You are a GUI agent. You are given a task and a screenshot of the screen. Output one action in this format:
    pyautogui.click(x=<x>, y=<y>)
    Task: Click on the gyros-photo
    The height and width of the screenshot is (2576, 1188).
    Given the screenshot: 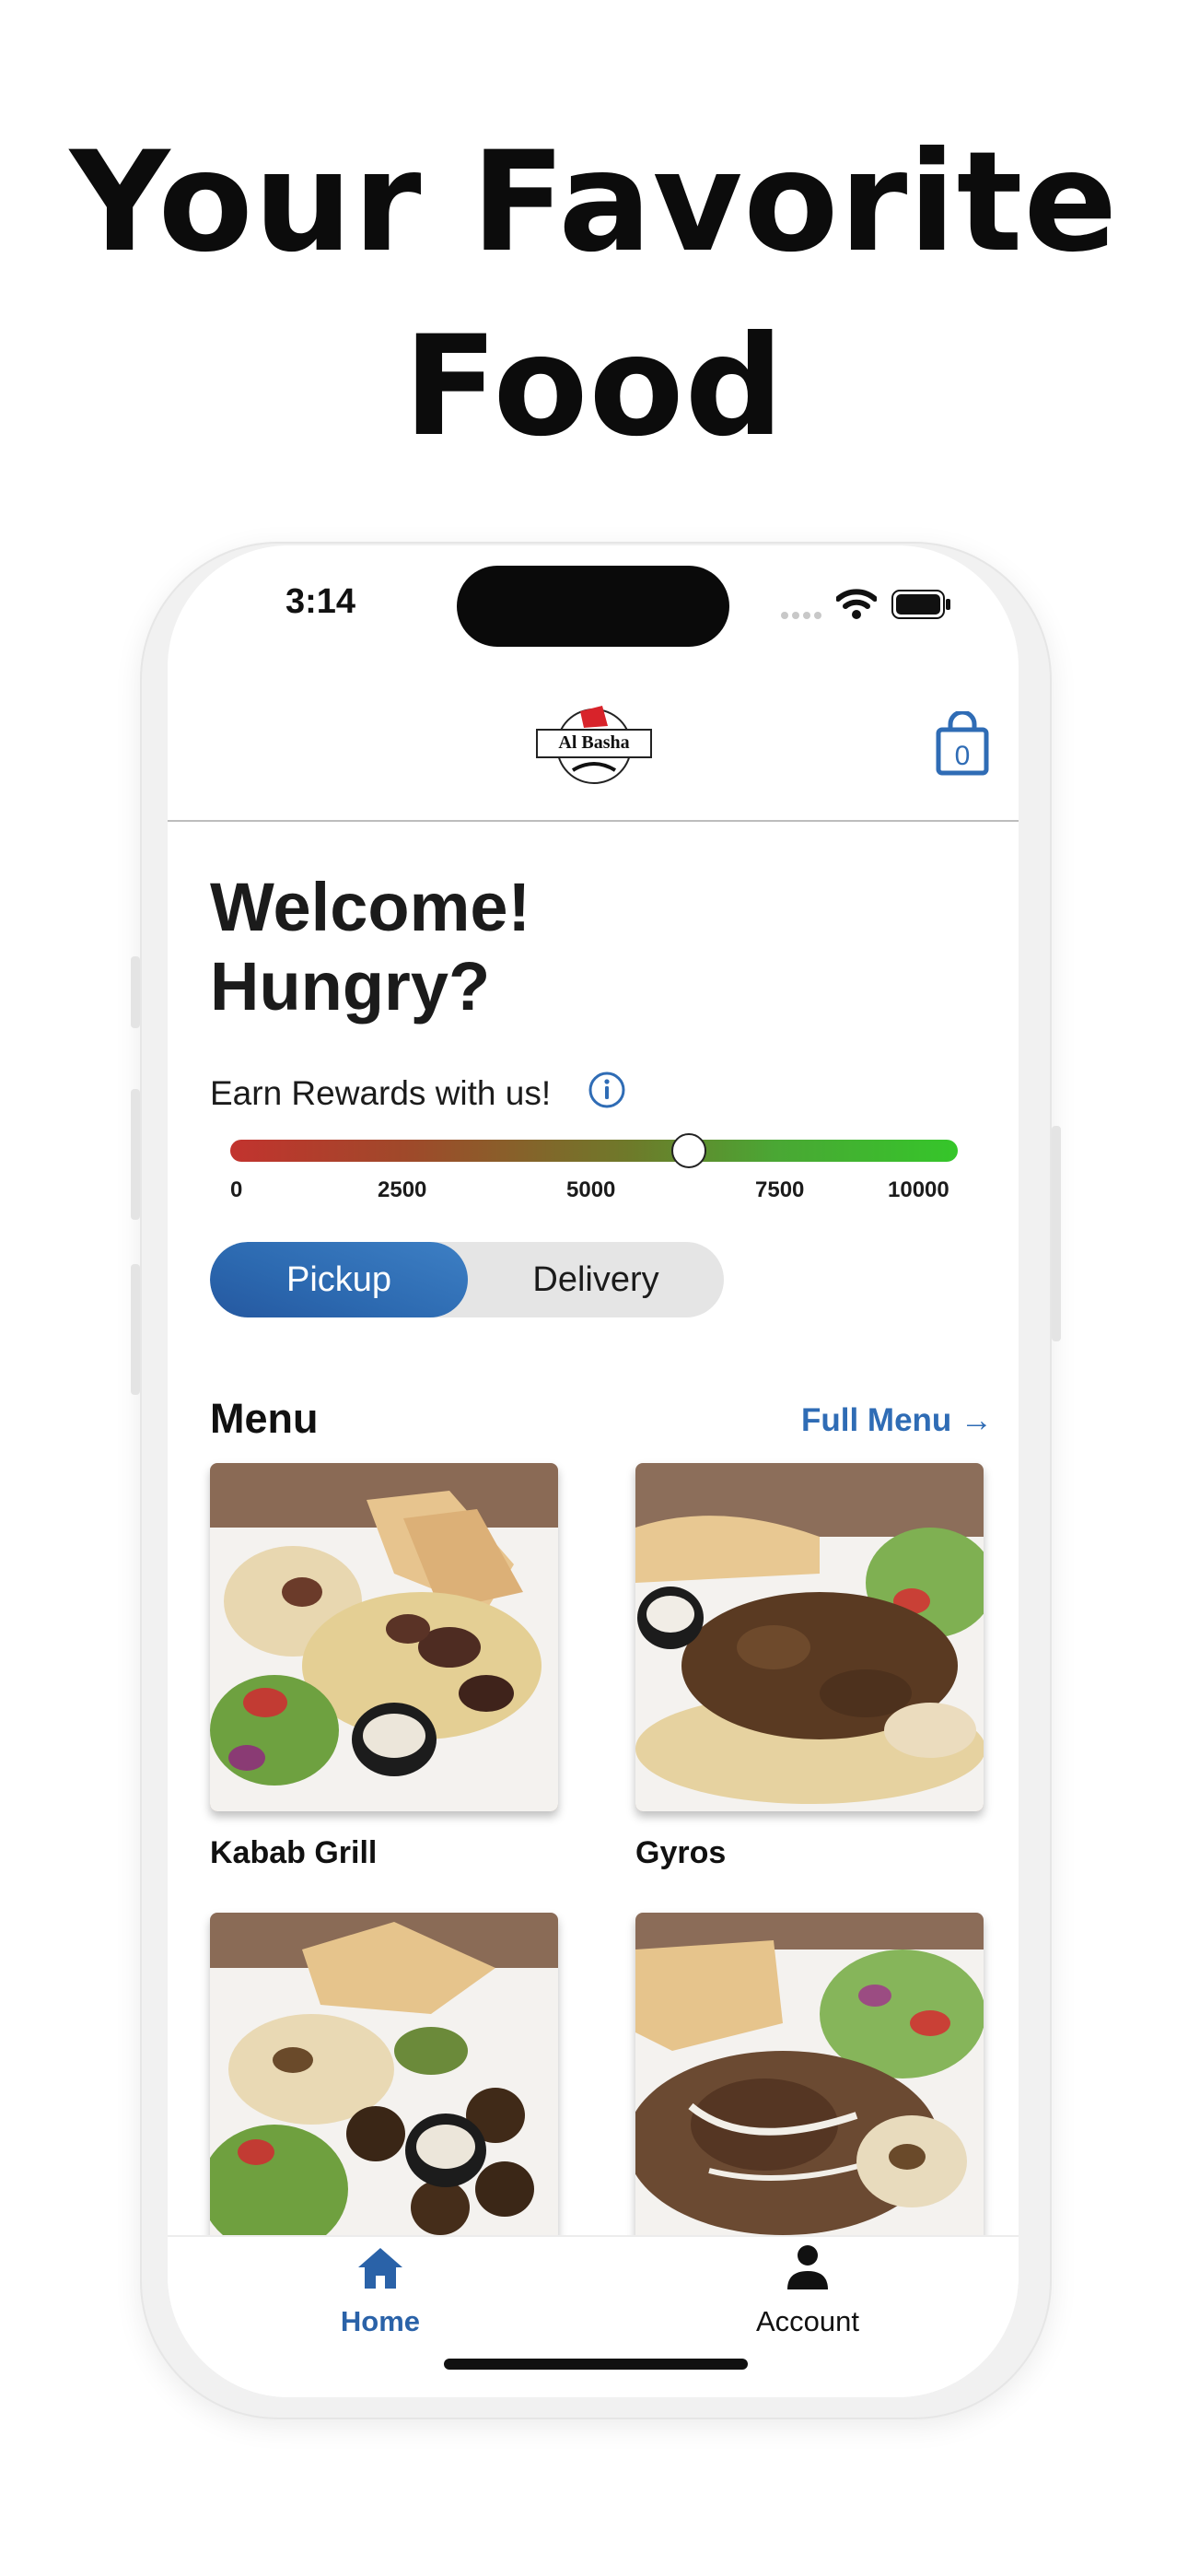 What is the action you would take?
    pyautogui.click(x=809, y=1637)
    